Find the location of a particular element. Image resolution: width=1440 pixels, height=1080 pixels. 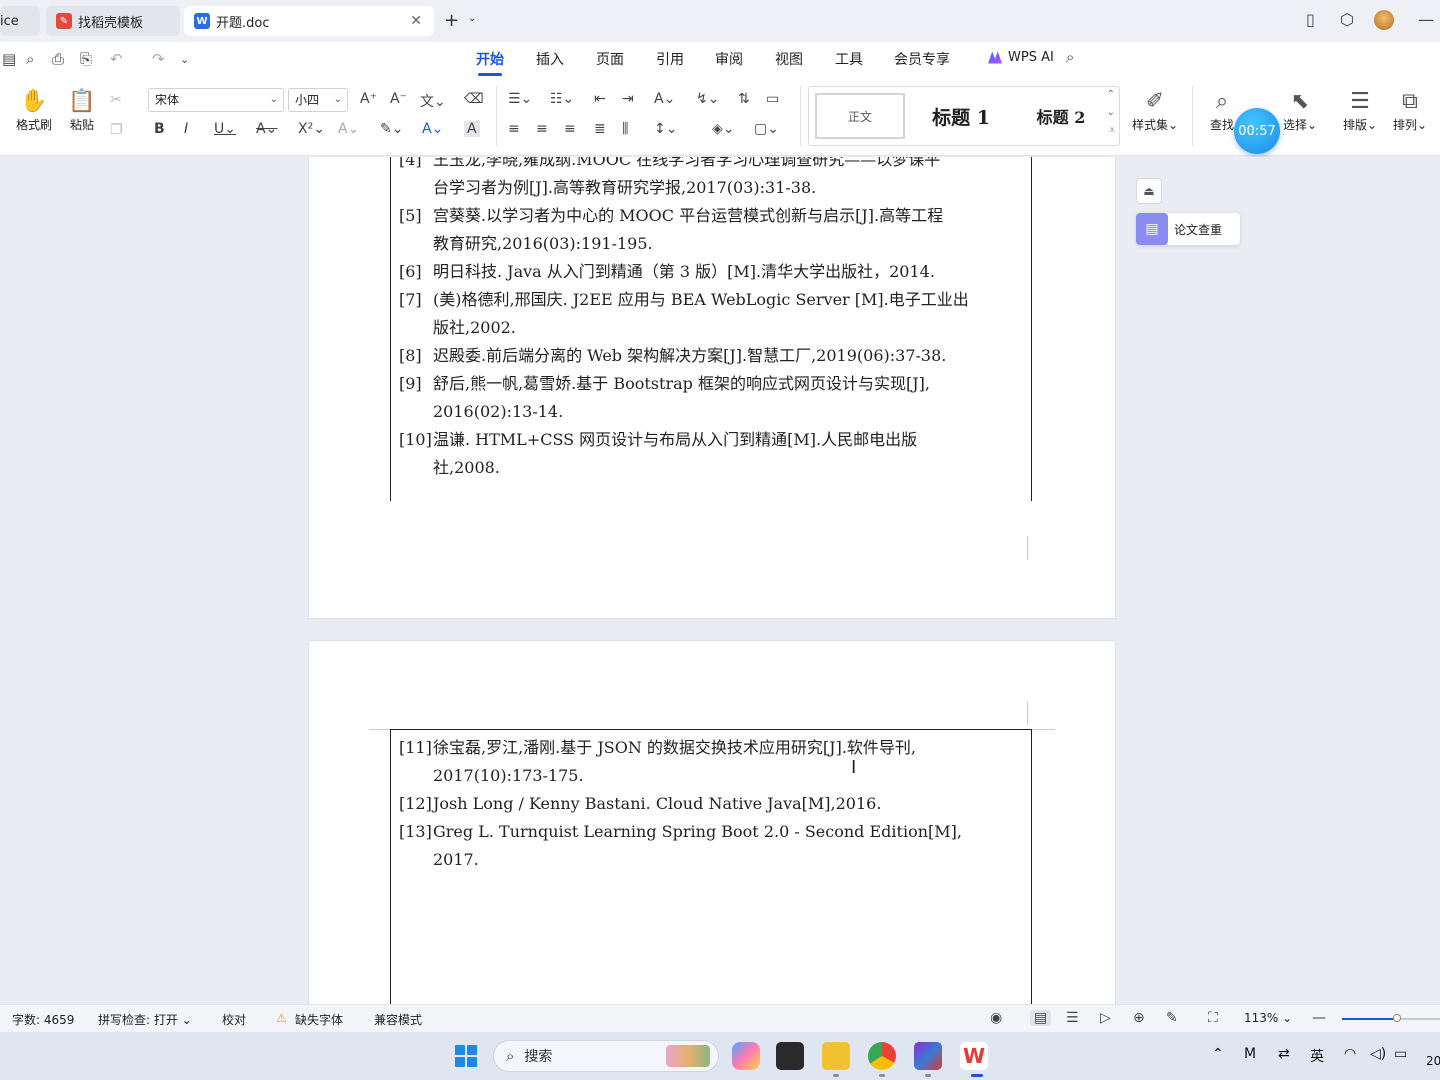

strikethrough-icon: A⌄ is located at coordinates (266, 129).